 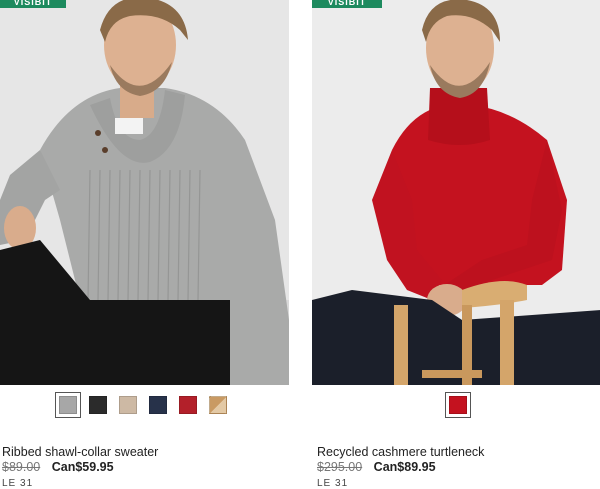 What do you see at coordinates (218, 405) in the screenshot?
I see `swatch-camel` at bounding box center [218, 405].